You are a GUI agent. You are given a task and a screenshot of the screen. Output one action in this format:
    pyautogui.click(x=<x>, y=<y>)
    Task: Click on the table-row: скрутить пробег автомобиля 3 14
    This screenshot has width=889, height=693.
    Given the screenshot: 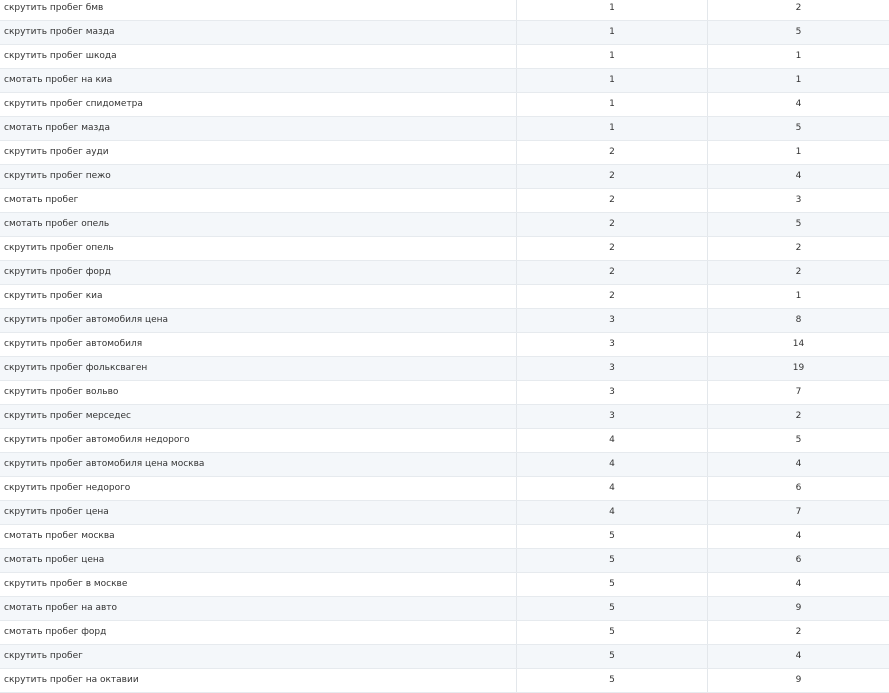 What is the action you would take?
    pyautogui.click(x=444, y=345)
    